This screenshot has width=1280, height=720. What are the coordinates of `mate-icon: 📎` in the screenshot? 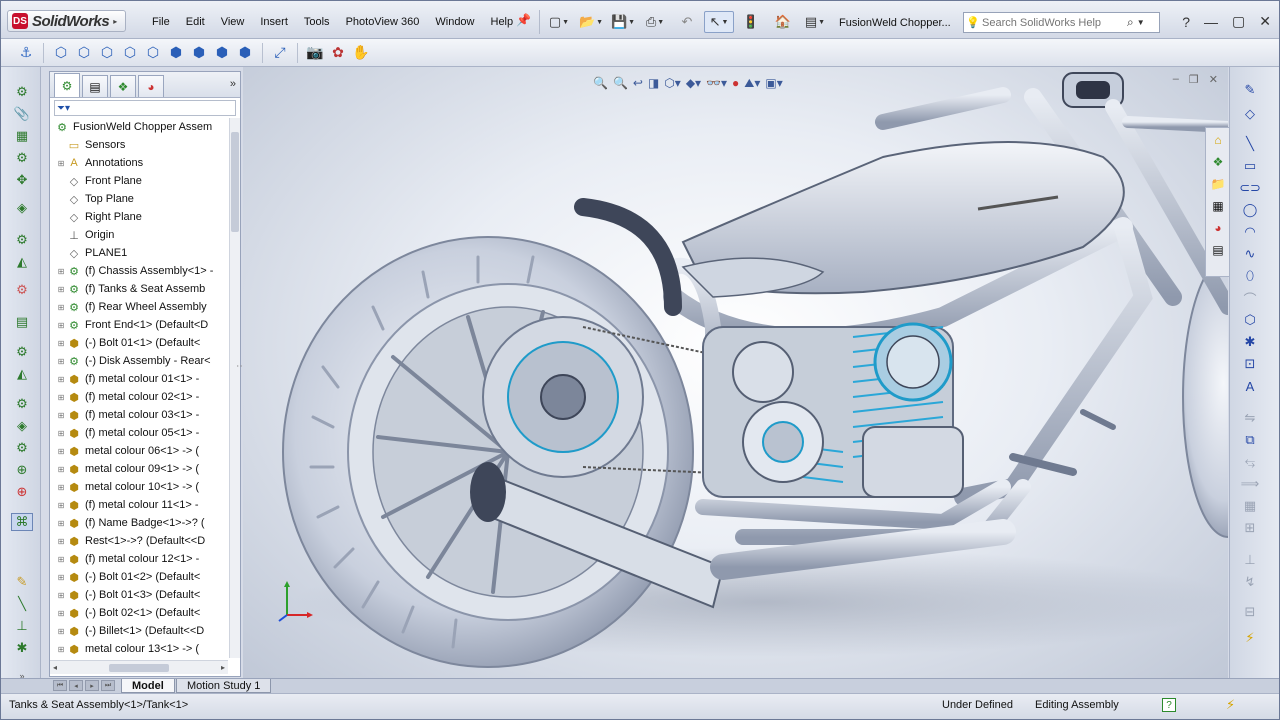 It's located at (22, 114).